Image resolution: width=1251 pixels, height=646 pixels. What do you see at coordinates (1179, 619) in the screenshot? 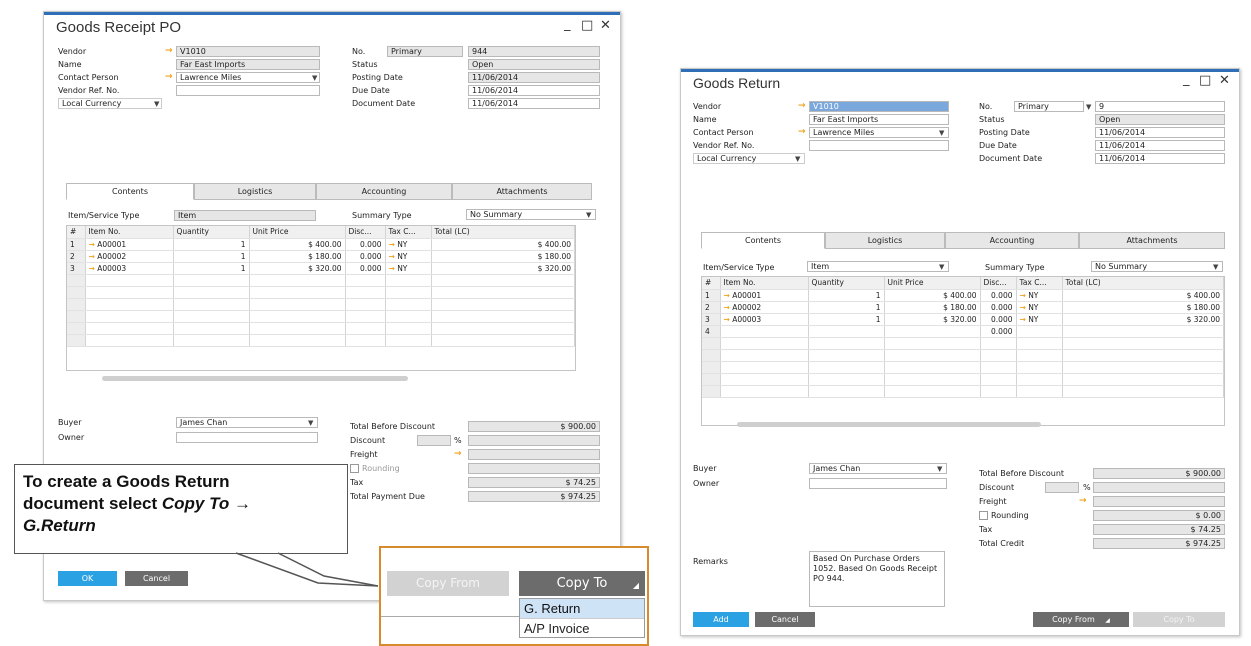
I see `copy-to-button: Copy To` at bounding box center [1179, 619].